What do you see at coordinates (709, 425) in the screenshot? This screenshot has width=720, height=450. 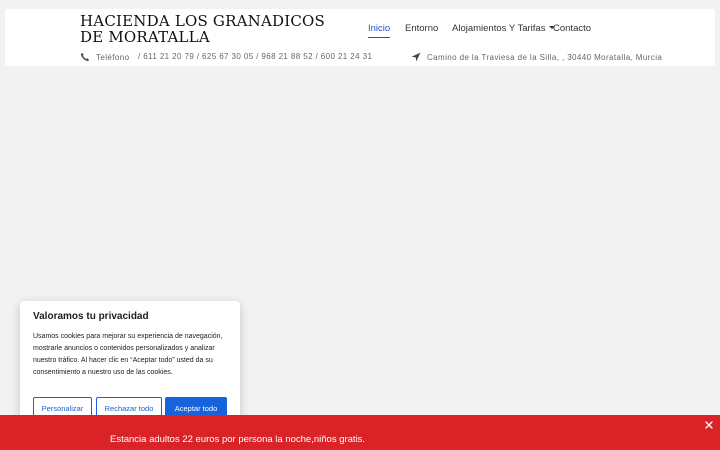 I see `close-icon` at bounding box center [709, 425].